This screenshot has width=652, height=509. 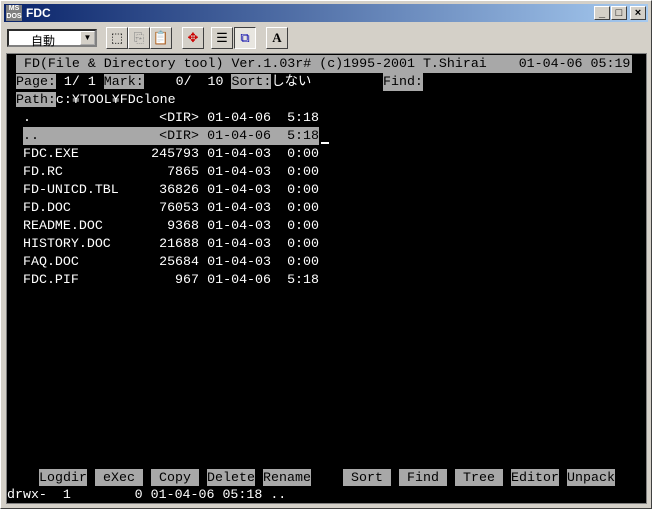 What do you see at coordinates (43, 41) in the screenshot?
I see `font-size-value: 自動` at bounding box center [43, 41].